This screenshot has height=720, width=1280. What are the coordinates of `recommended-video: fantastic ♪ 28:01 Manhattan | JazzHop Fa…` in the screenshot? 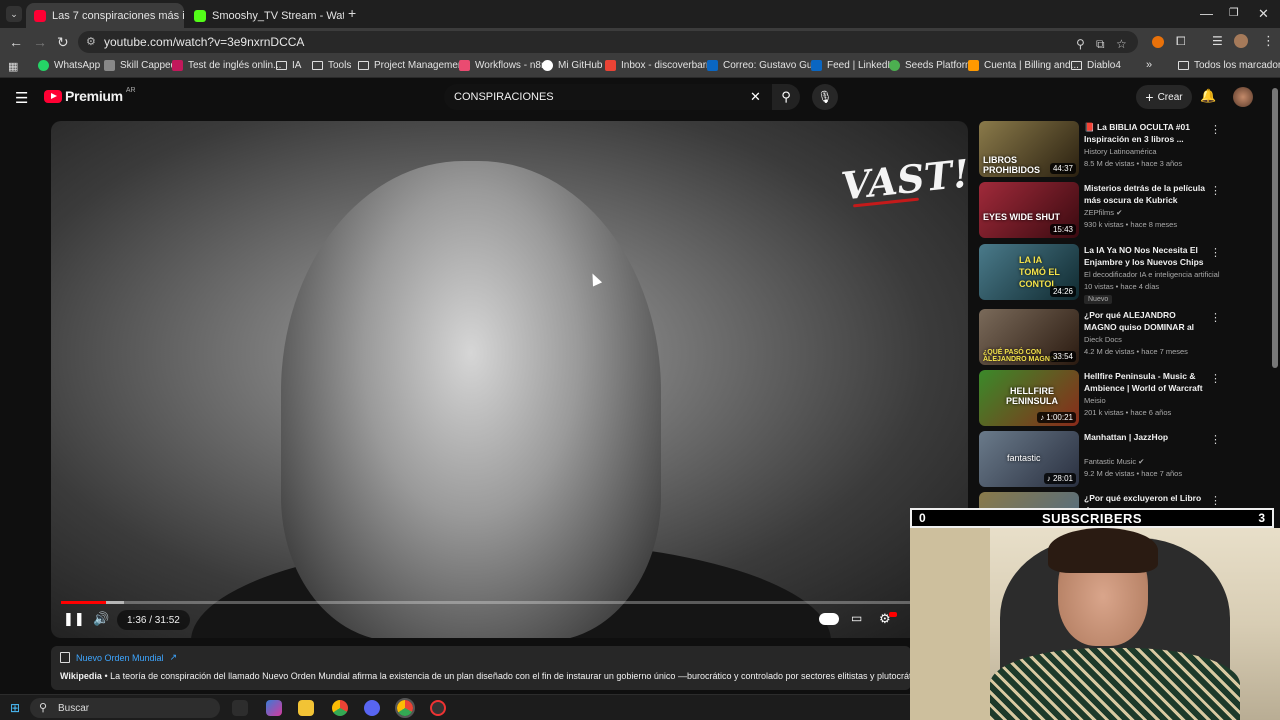 It's located at (1100, 460).